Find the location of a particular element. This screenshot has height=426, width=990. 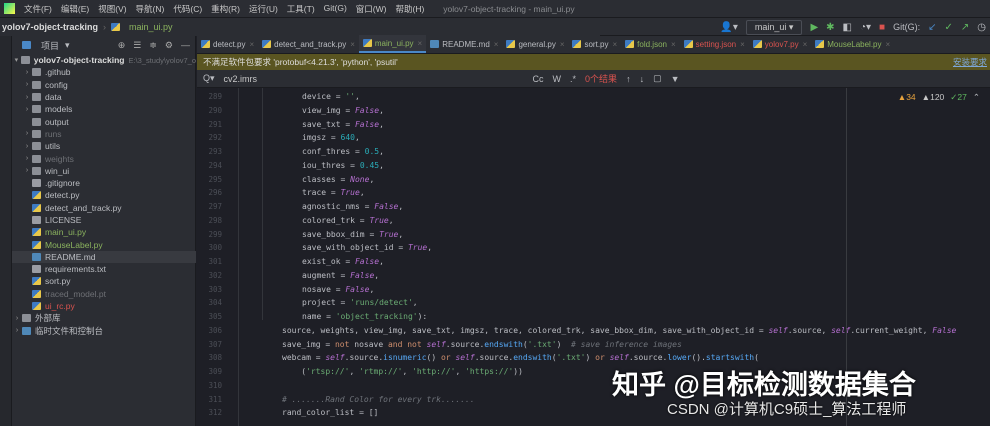

tree-item: › models is located at coordinates (104, 109).